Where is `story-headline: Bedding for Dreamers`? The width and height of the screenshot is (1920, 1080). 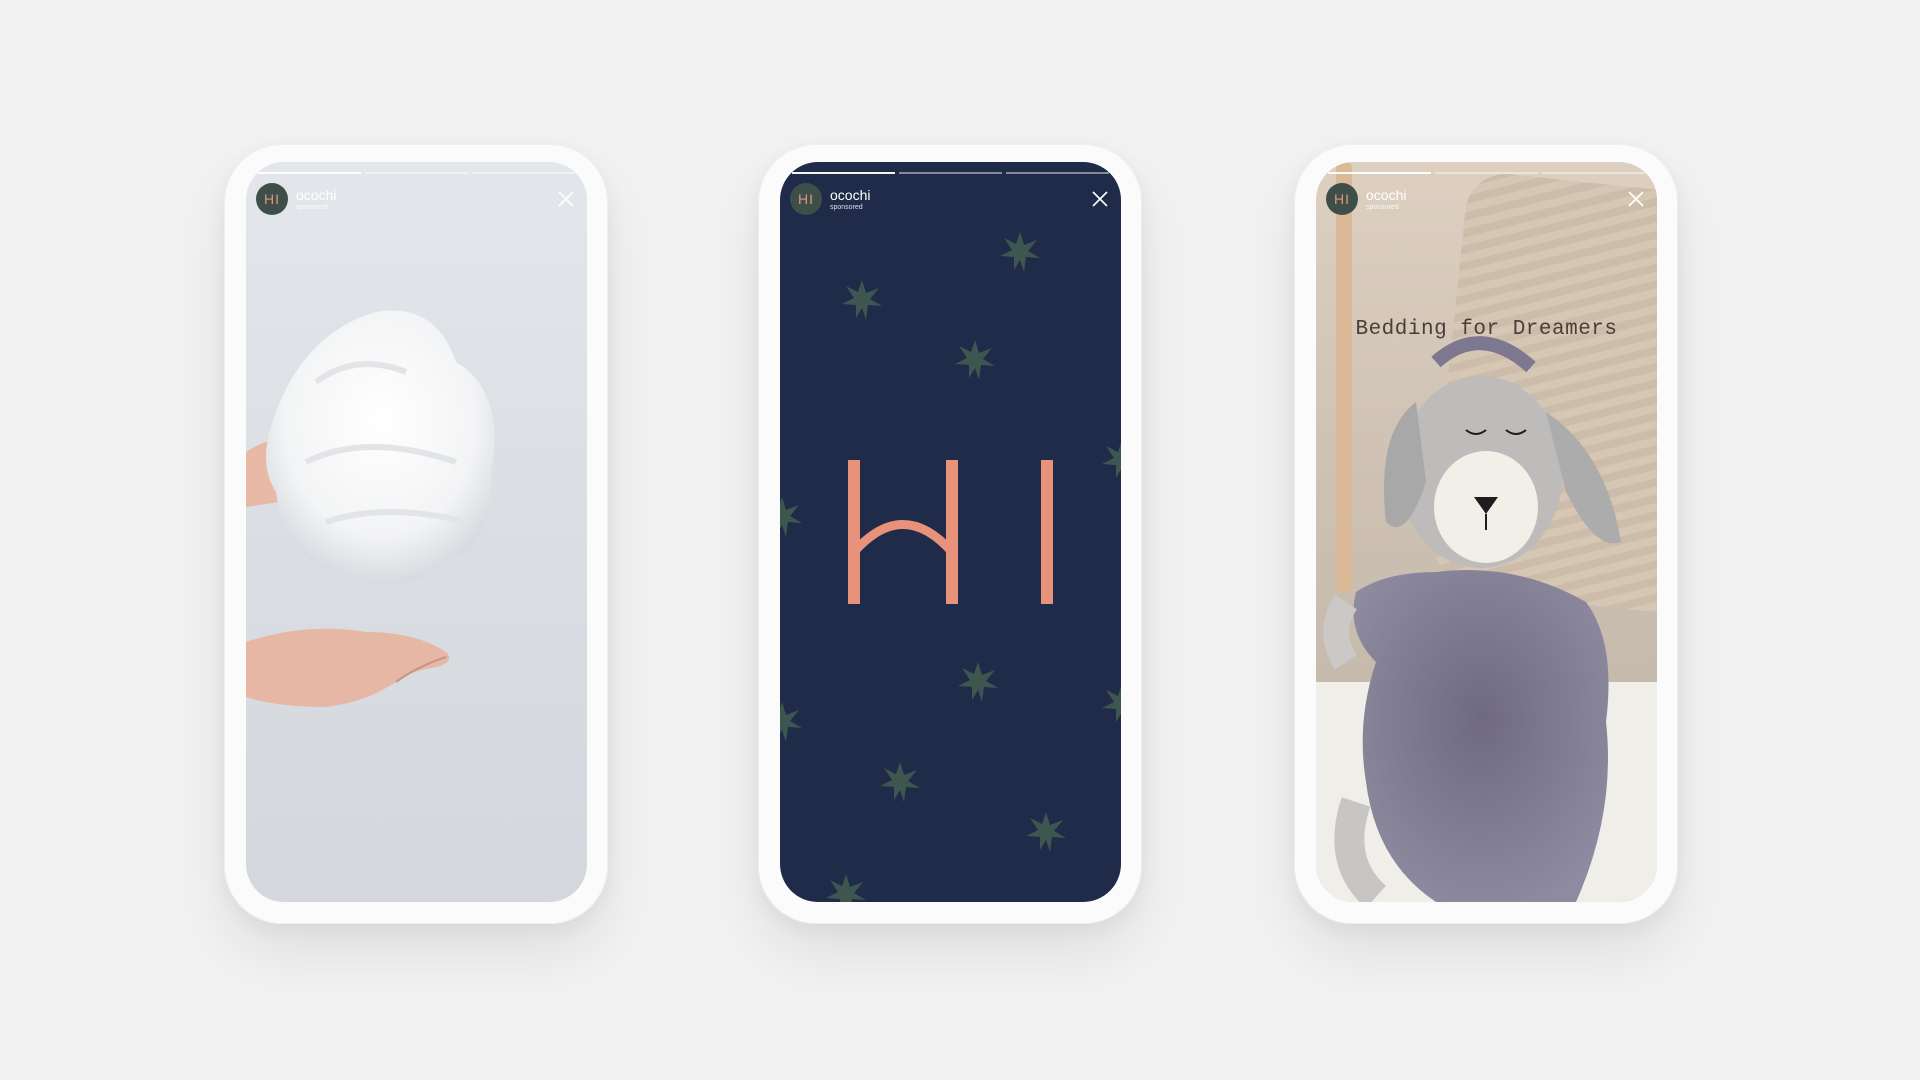
story-headline: Bedding for Dreamers is located at coordinates (1486, 329).